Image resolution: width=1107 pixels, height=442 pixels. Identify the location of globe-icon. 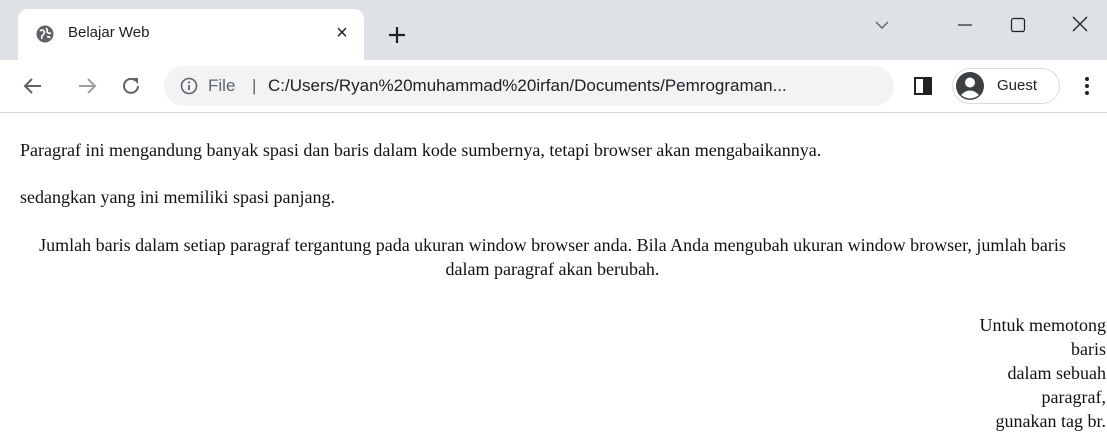
(45, 34).